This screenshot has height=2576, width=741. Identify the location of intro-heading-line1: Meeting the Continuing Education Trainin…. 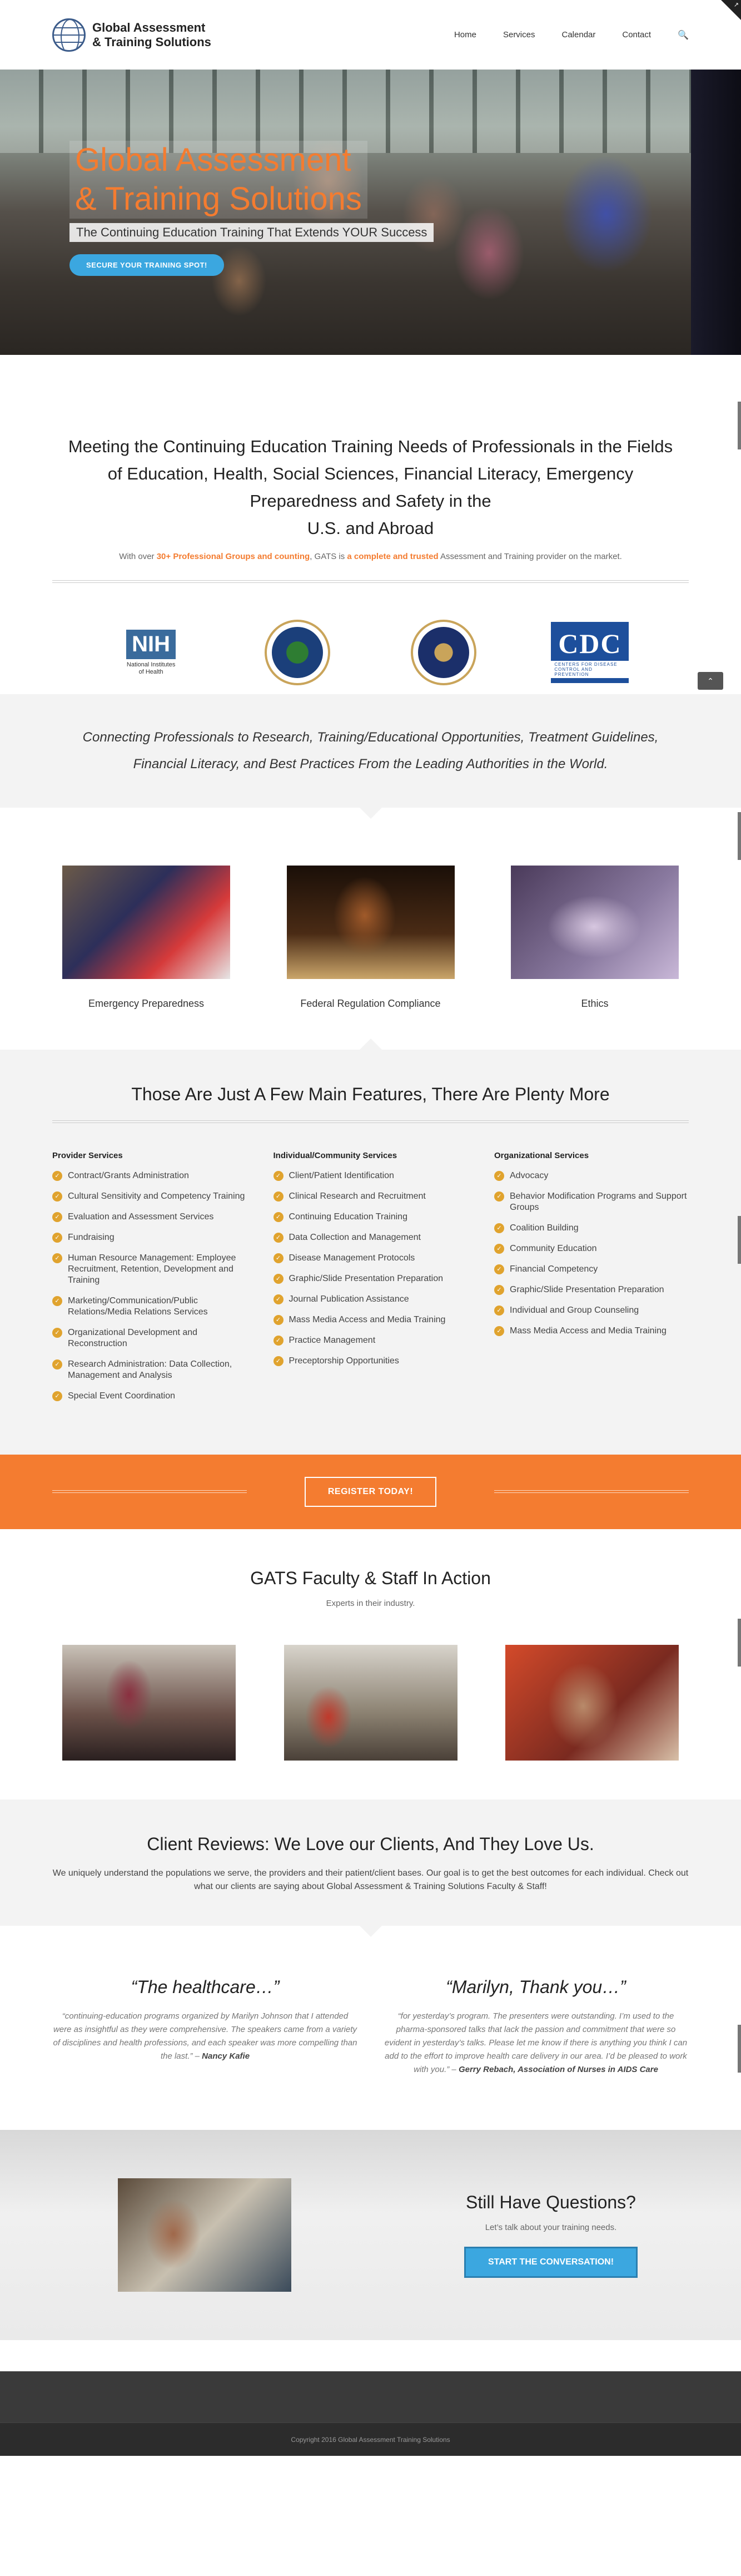
(370, 446).